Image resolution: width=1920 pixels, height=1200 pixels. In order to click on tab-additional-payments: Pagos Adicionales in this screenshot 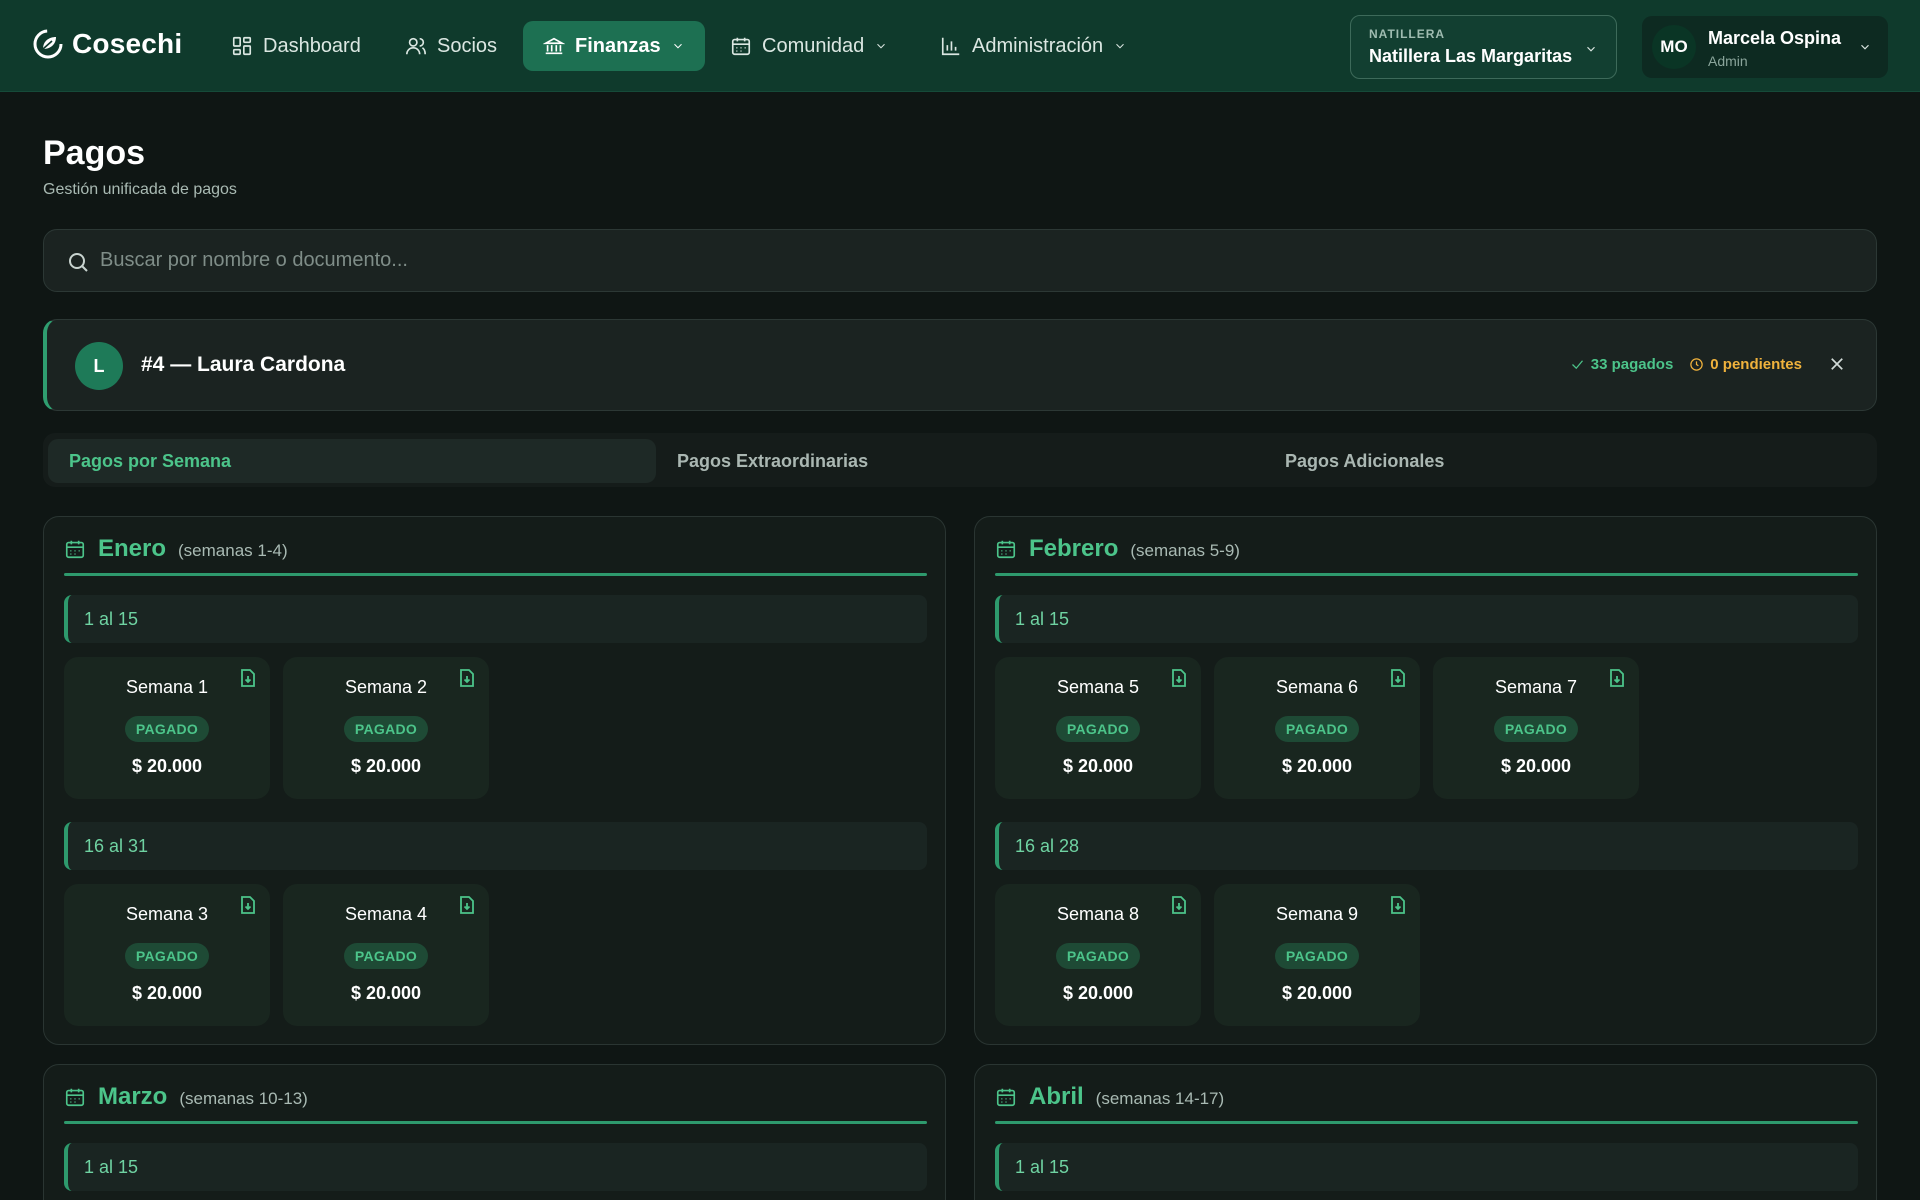, I will do `click(1568, 461)`.